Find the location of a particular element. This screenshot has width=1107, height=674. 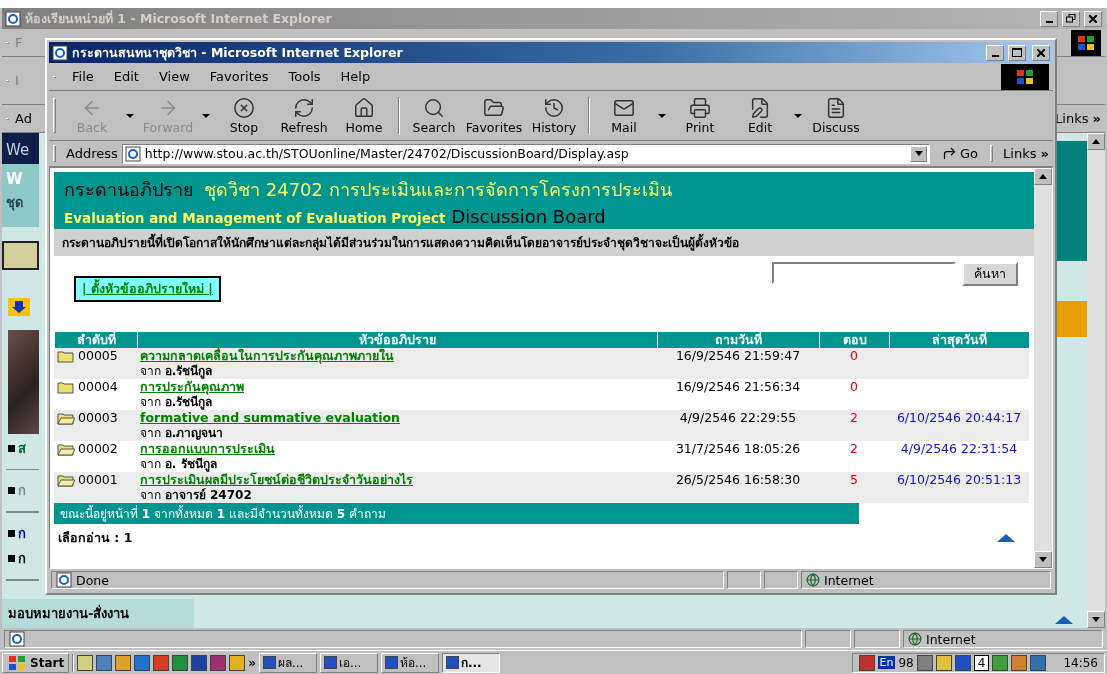

reply-count: 5 is located at coordinates (854, 480).